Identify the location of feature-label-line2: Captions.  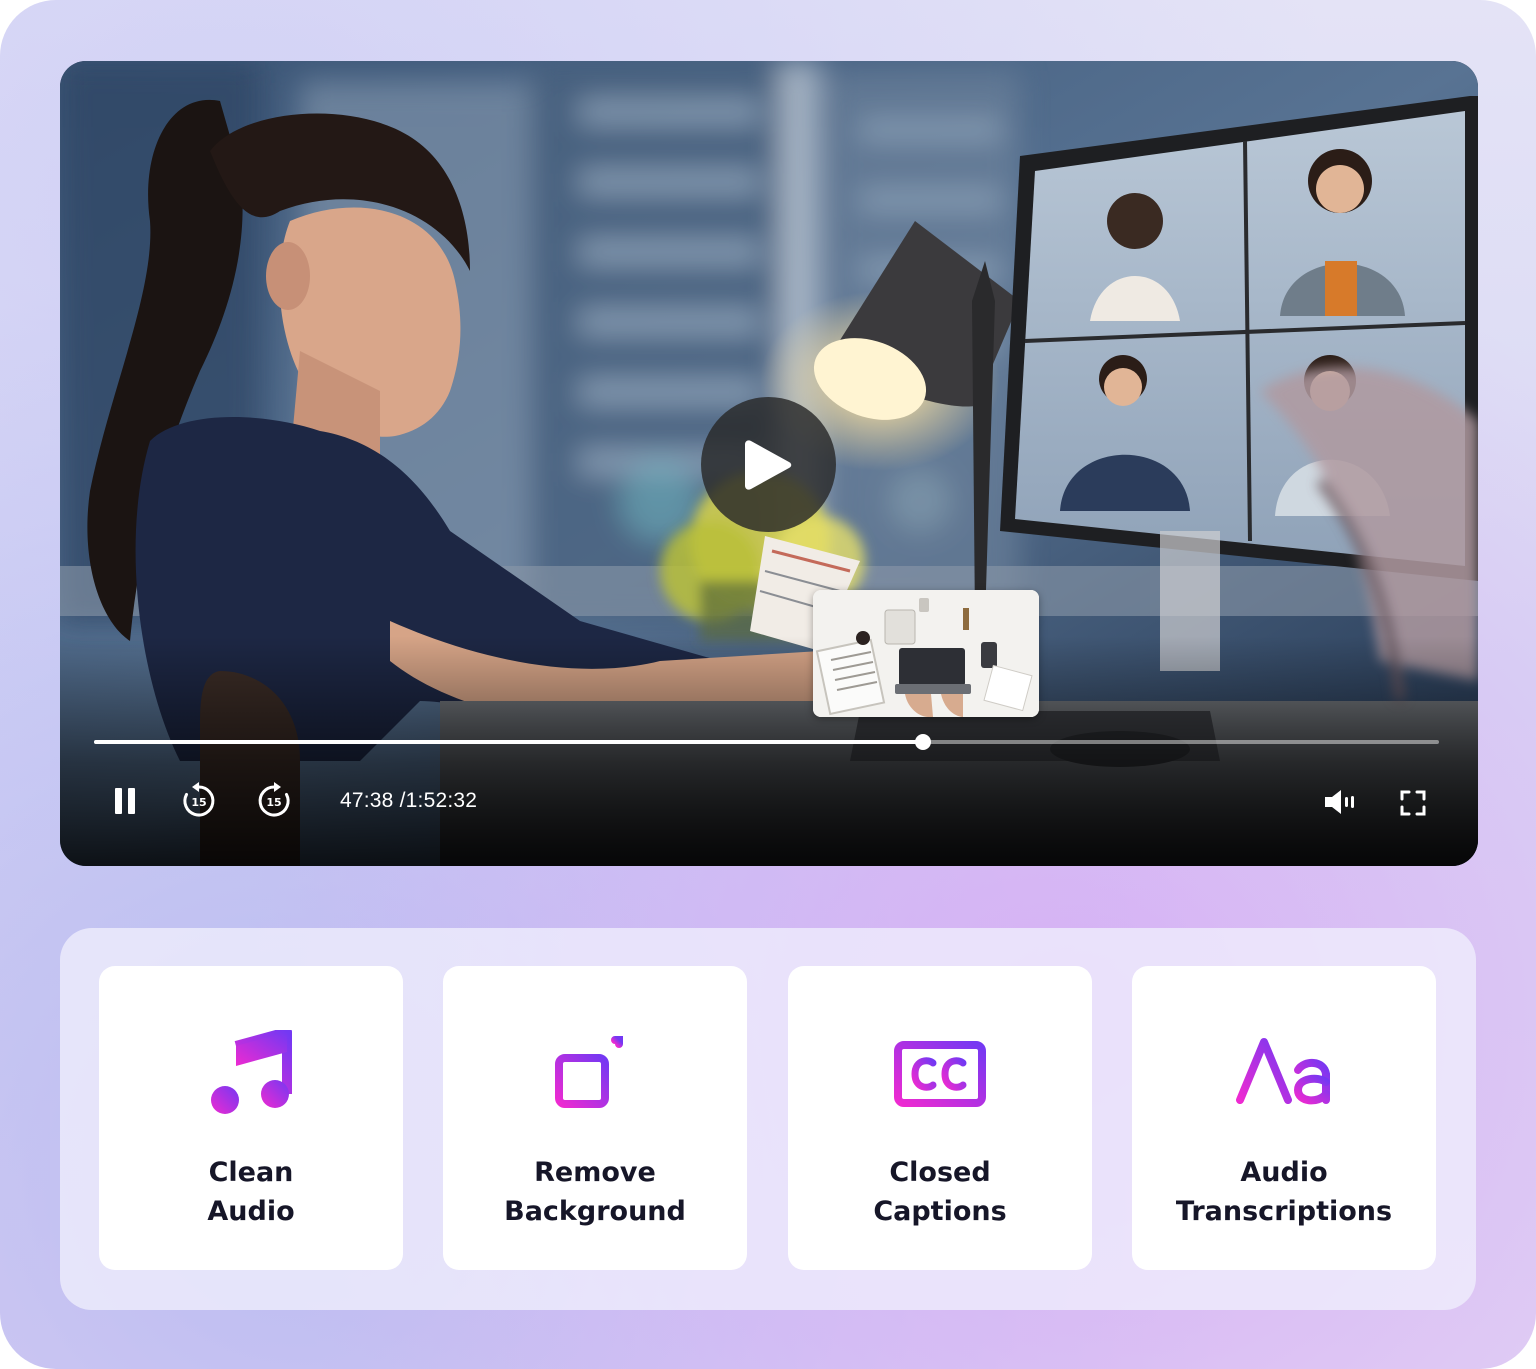
(940, 1211).